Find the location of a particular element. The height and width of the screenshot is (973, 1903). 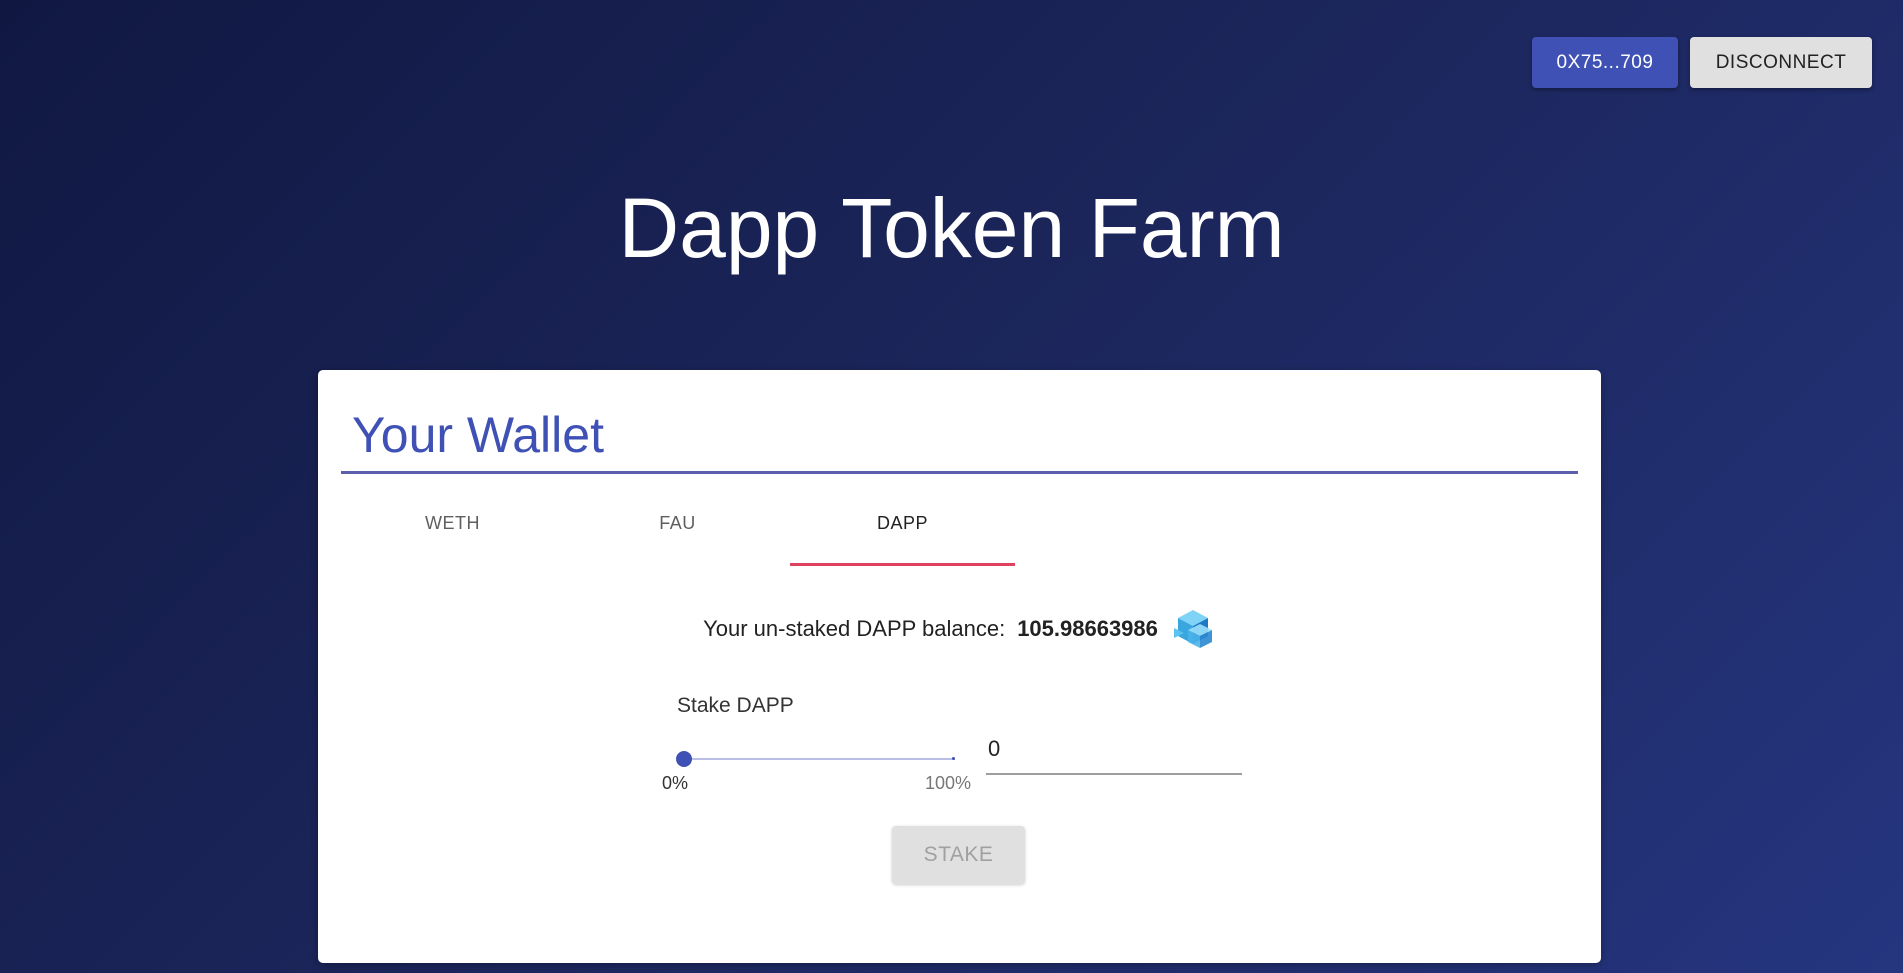

tab-weth: WETH is located at coordinates (452, 533).